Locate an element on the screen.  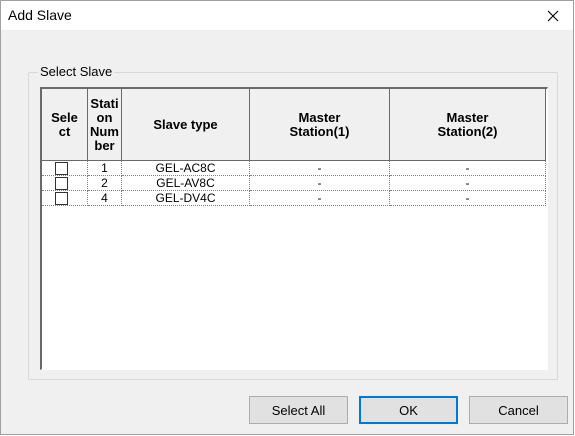
header-master-station-1: Master Station(1) is located at coordinates (320, 125).